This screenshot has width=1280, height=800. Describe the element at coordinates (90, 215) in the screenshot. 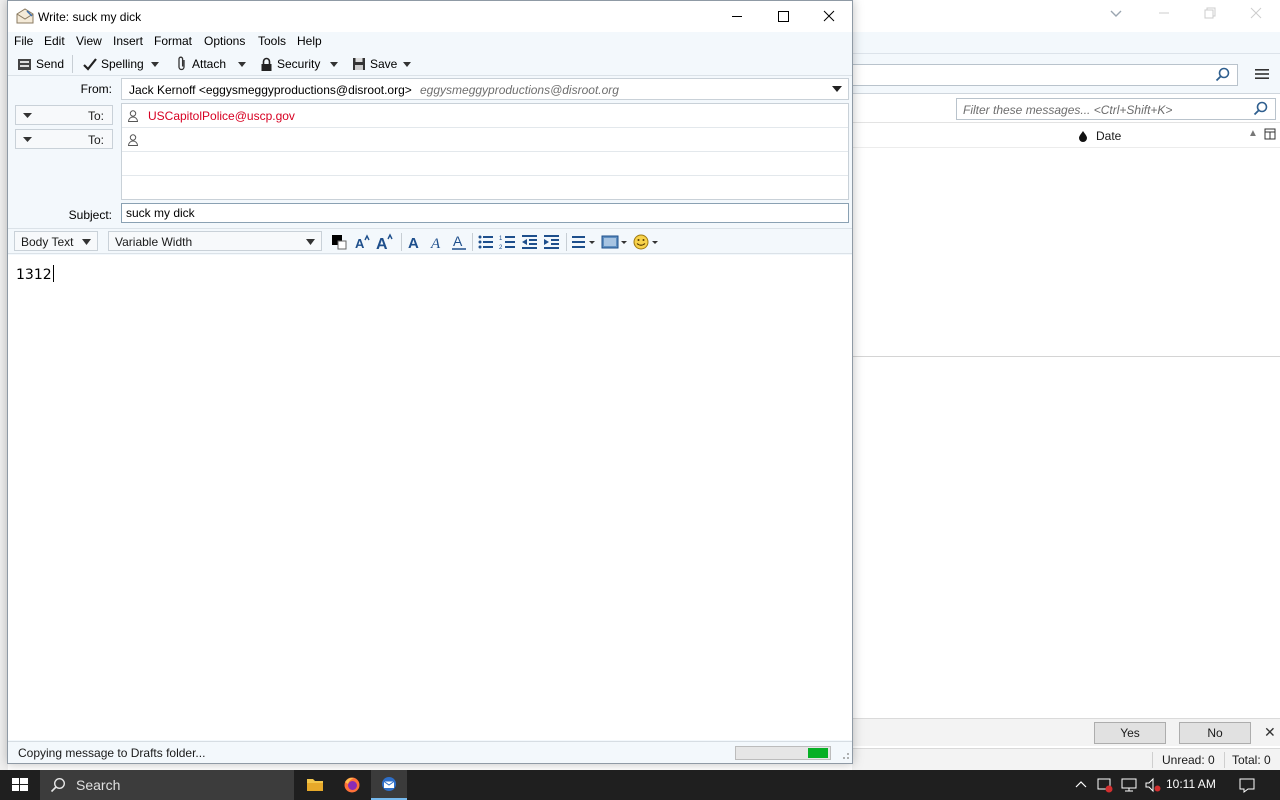

I see `subject-label: Subject:` at that location.